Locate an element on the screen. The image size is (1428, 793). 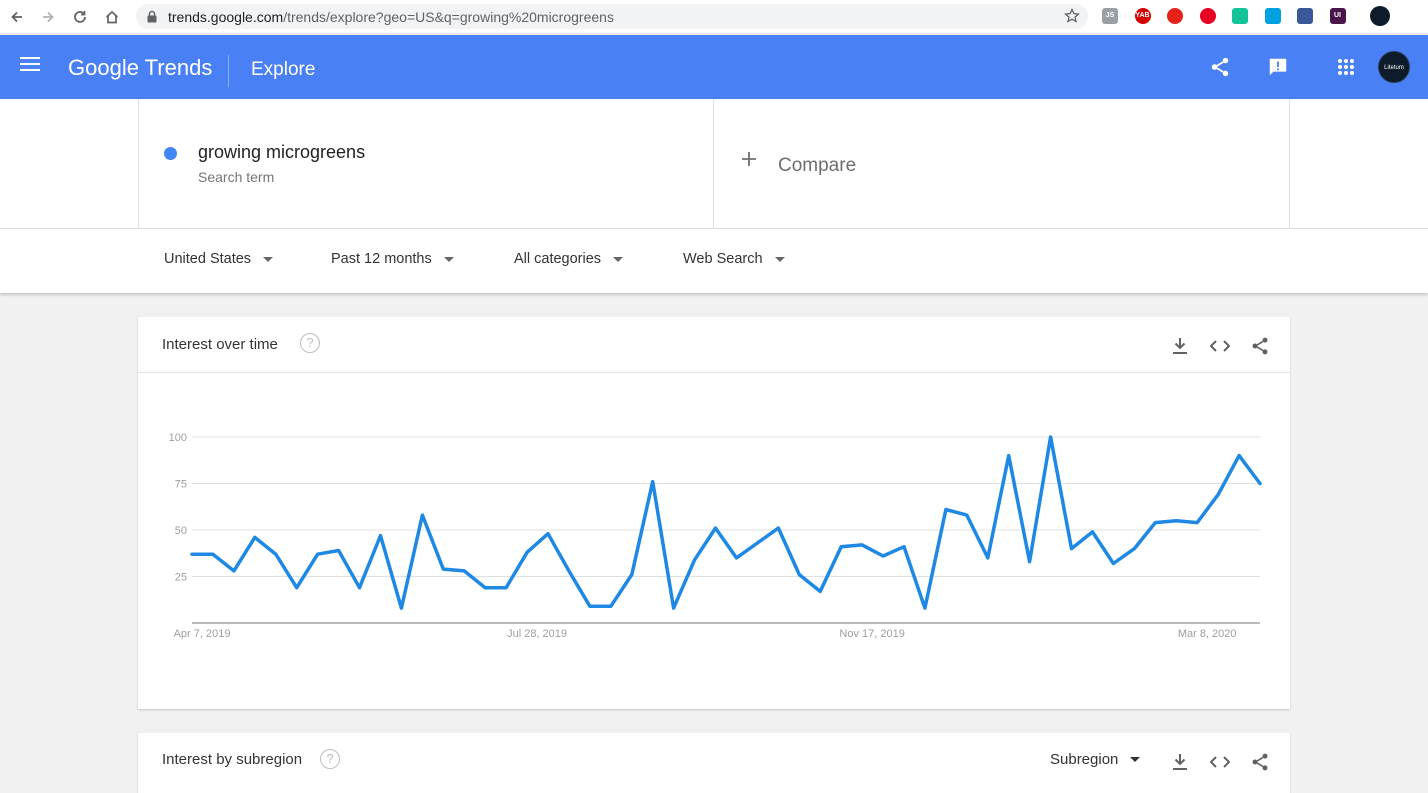
extension-adblock-icon is located at coordinates (1175, 16).